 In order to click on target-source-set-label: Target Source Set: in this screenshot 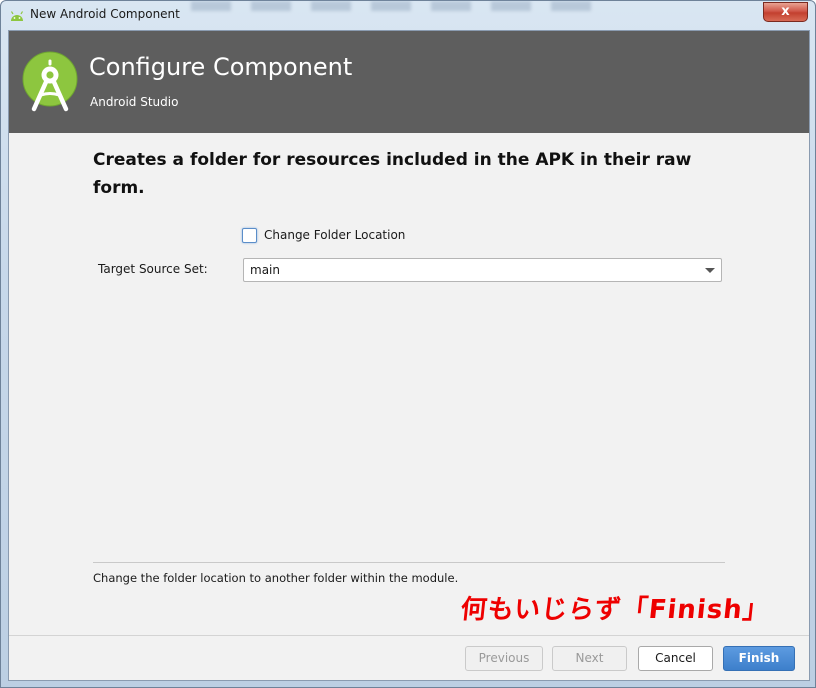, I will do `click(153, 269)`.